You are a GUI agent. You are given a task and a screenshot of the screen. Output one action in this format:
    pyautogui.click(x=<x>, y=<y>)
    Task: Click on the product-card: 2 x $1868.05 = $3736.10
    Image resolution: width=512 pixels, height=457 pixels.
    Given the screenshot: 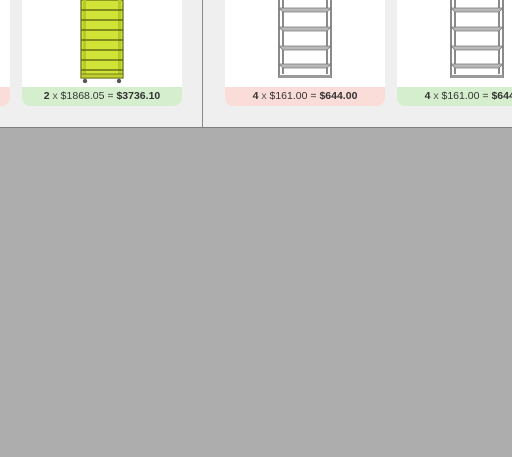 What is the action you would take?
    pyautogui.click(x=102, y=53)
    